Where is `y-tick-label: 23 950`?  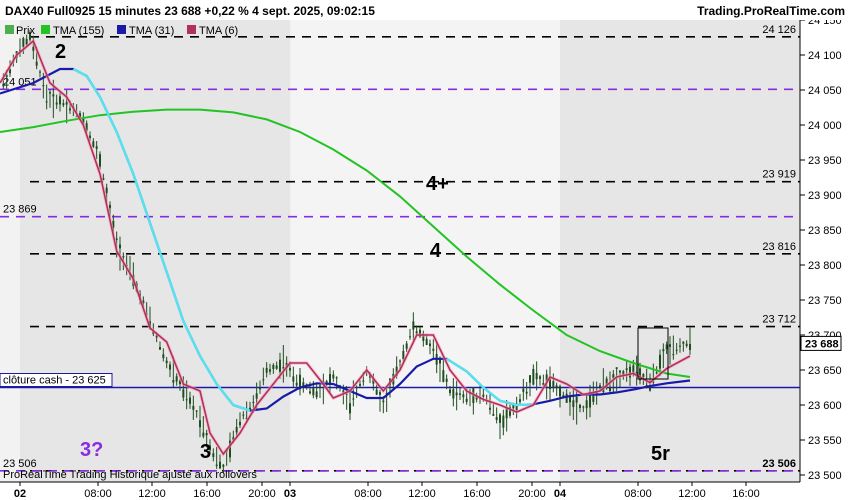
y-tick-label: 23 950 is located at coordinates (825, 161).